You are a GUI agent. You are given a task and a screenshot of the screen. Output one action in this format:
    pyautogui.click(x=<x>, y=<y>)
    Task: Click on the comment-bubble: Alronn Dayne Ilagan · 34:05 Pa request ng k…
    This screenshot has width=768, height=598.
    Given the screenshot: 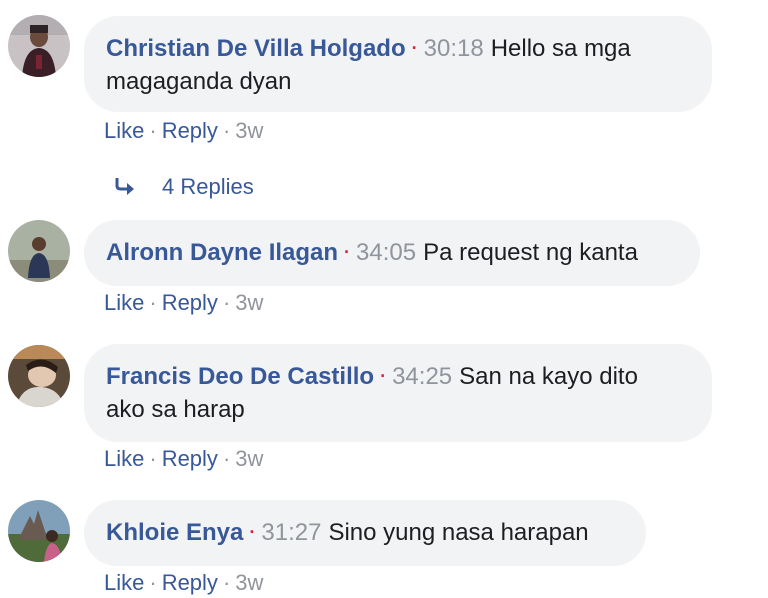 What is the action you would take?
    pyautogui.click(x=392, y=253)
    